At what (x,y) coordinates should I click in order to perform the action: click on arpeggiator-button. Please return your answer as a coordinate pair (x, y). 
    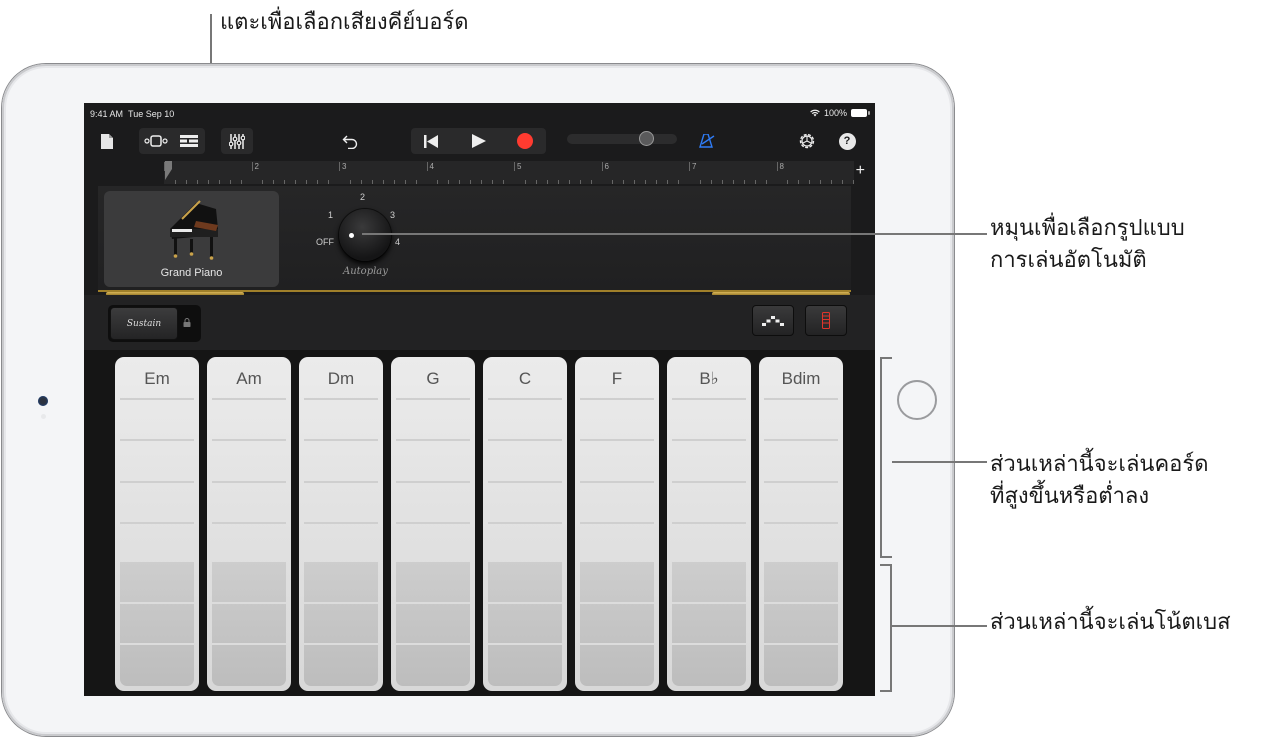
    Looking at the image, I should click on (773, 320).